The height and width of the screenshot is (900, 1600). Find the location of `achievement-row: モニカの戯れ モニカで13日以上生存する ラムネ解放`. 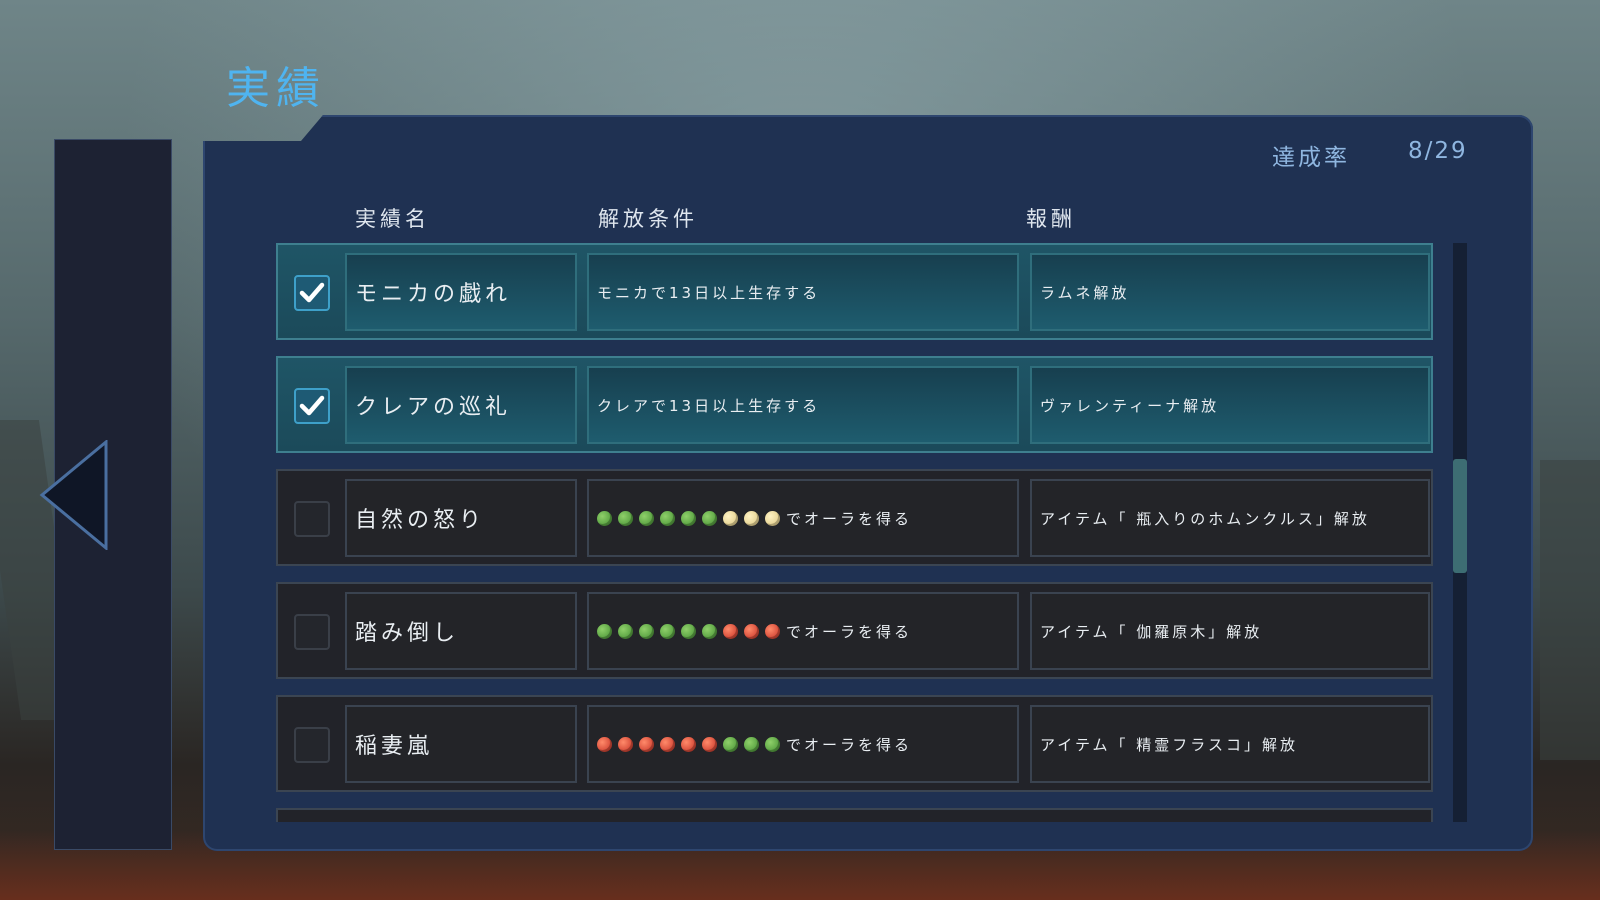

achievement-row: モニカの戯れ モニカで13日以上生存する ラムネ解放 is located at coordinates (854, 291).